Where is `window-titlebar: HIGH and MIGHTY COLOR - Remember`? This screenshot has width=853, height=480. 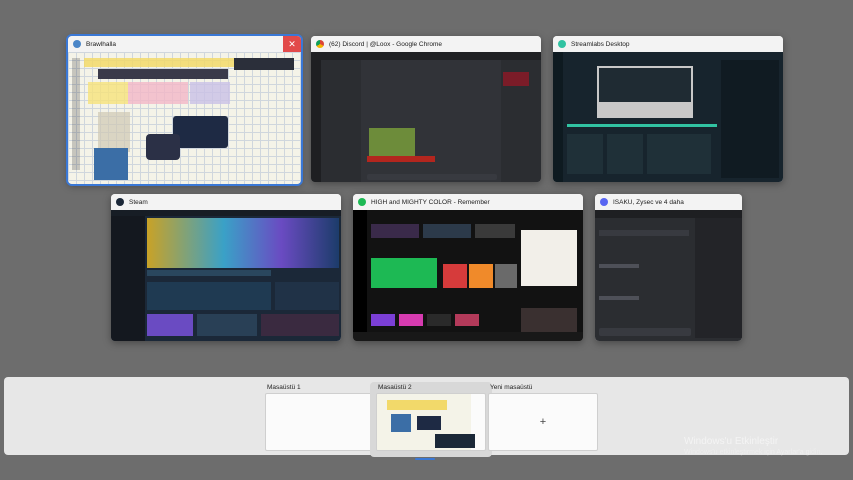
window-titlebar: HIGH and MIGHTY COLOR - Remember is located at coordinates (468, 202).